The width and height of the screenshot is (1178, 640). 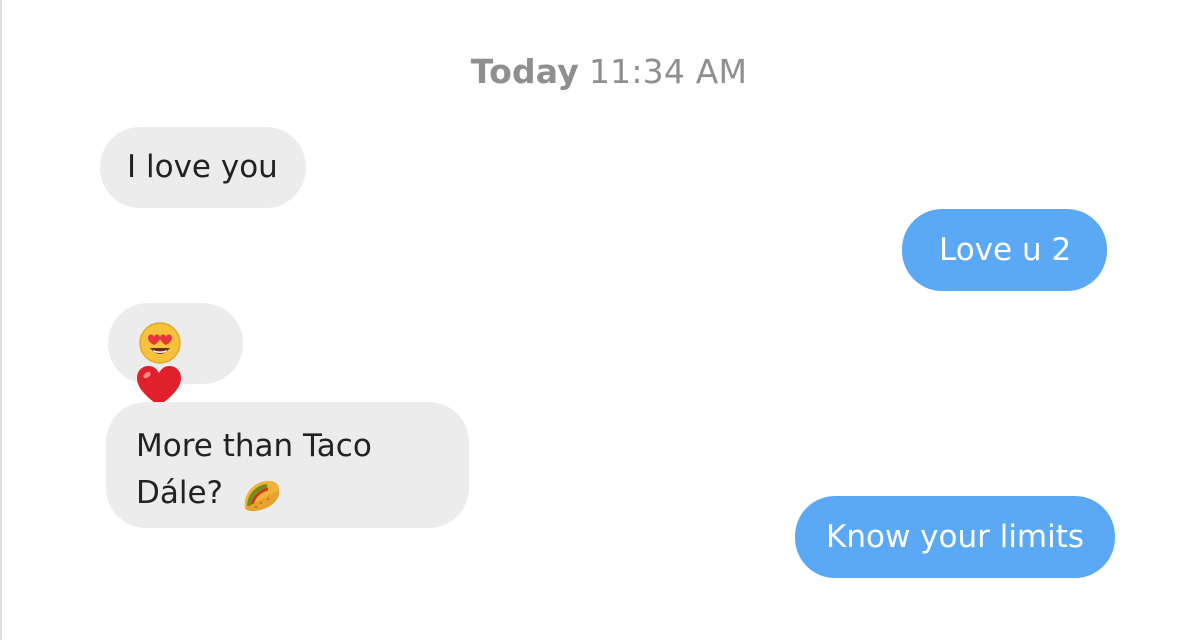 What do you see at coordinates (1, 320) in the screenshot?
I see `left-border` at bounding box center [1, 320].